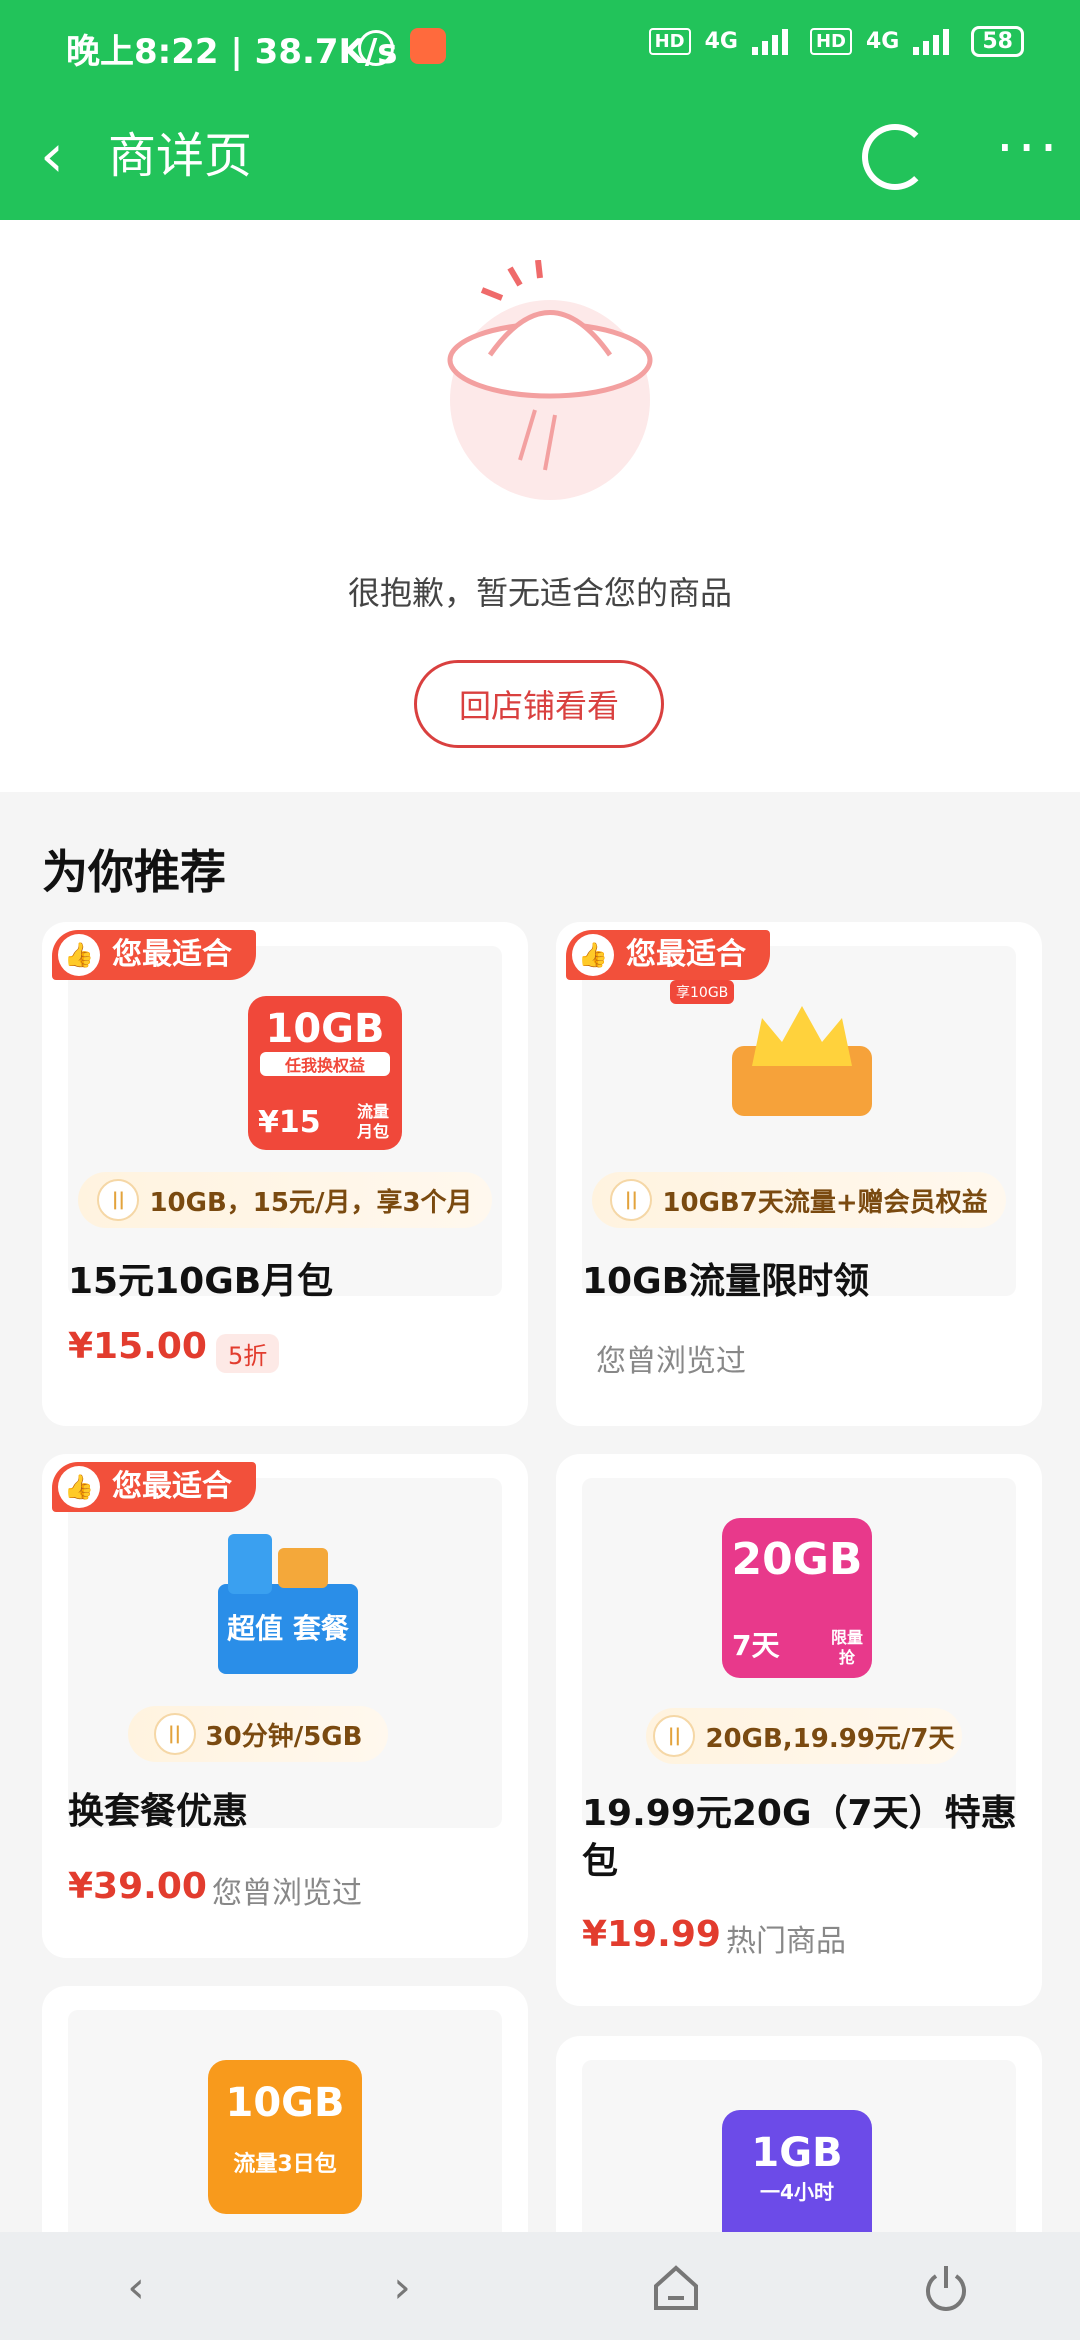 This screenshot has height=2340, width=1080. What do you see at coordinates (797, 2192) in the screenshot?
I see `package-sub: 一4小时` at bounding box center [797, 2192].